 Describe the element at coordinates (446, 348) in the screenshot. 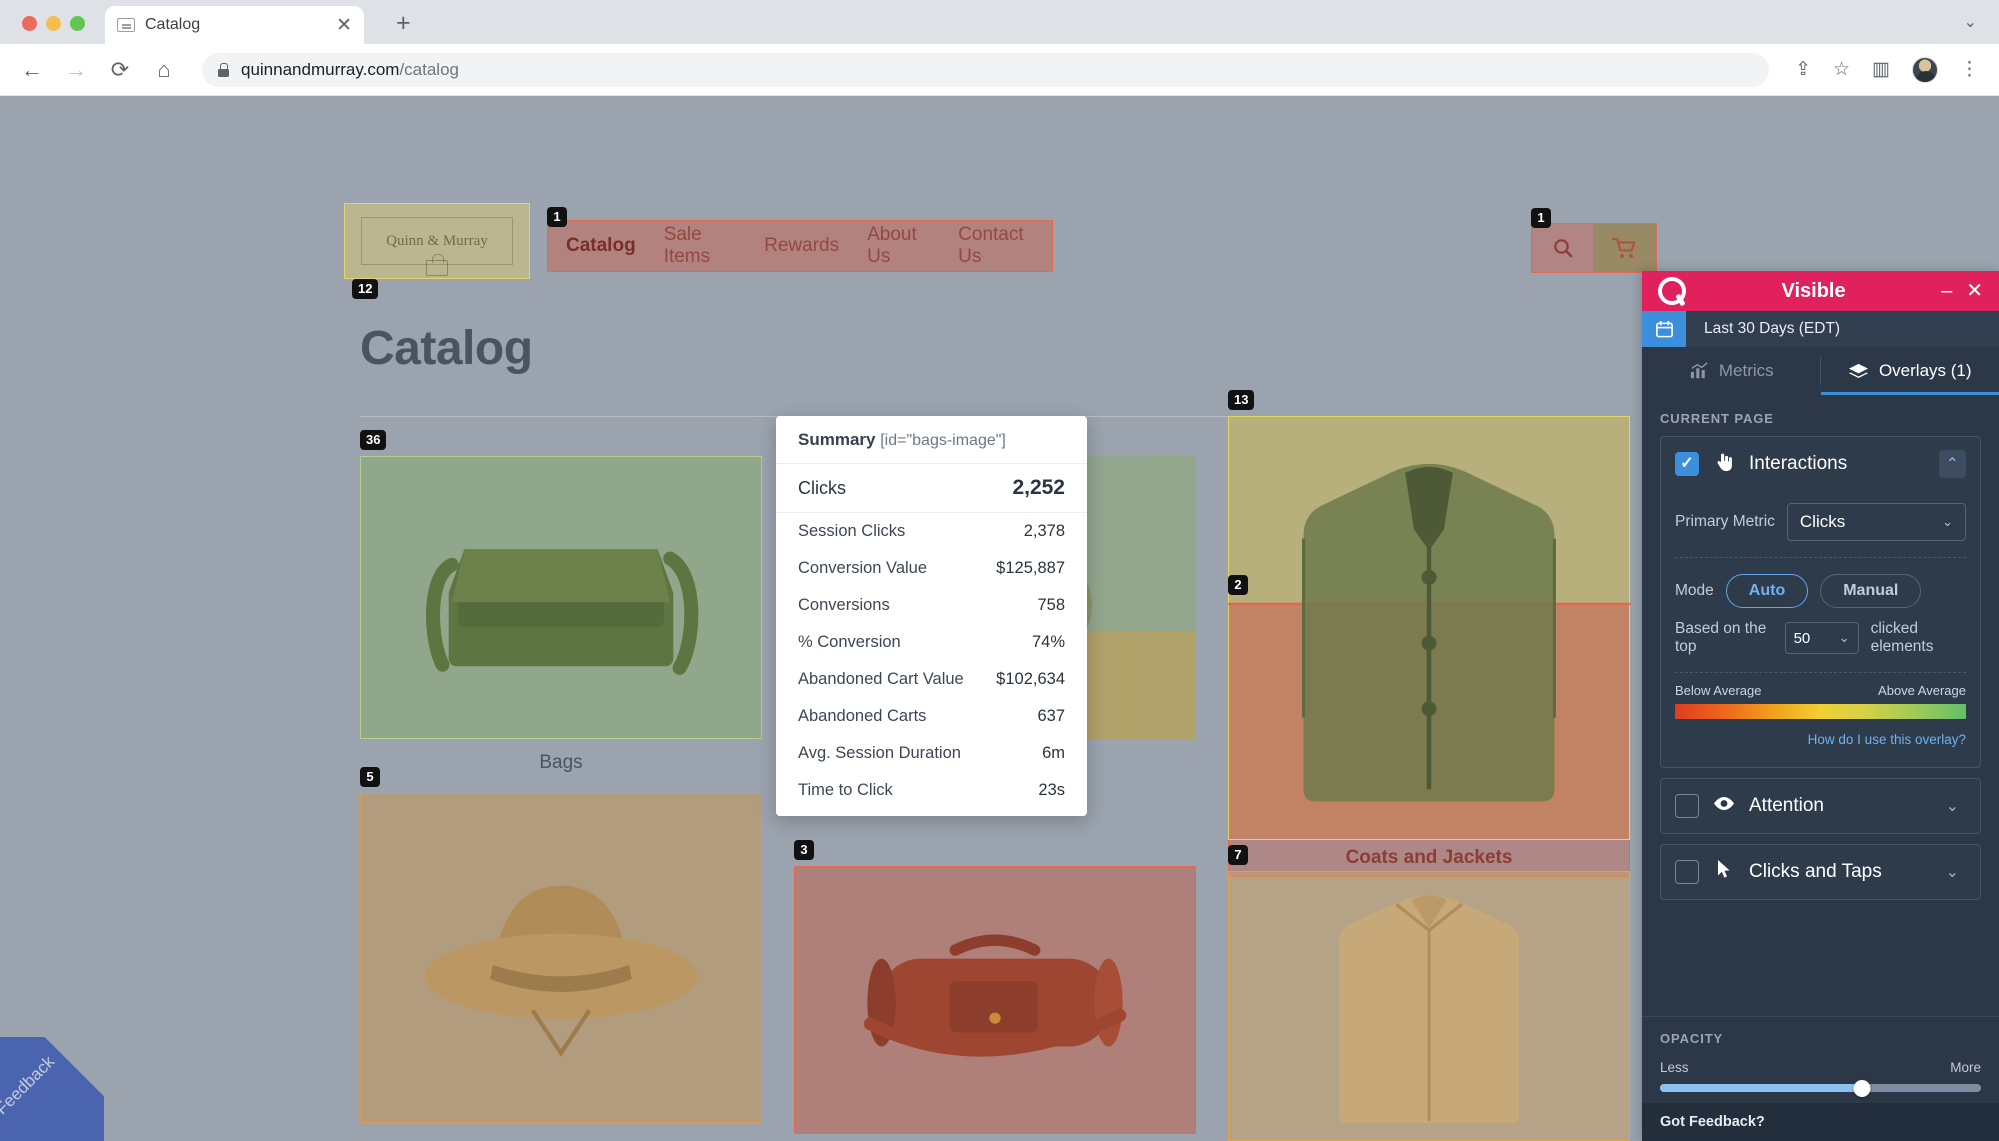

I see `page-title: Catalog` at that location.